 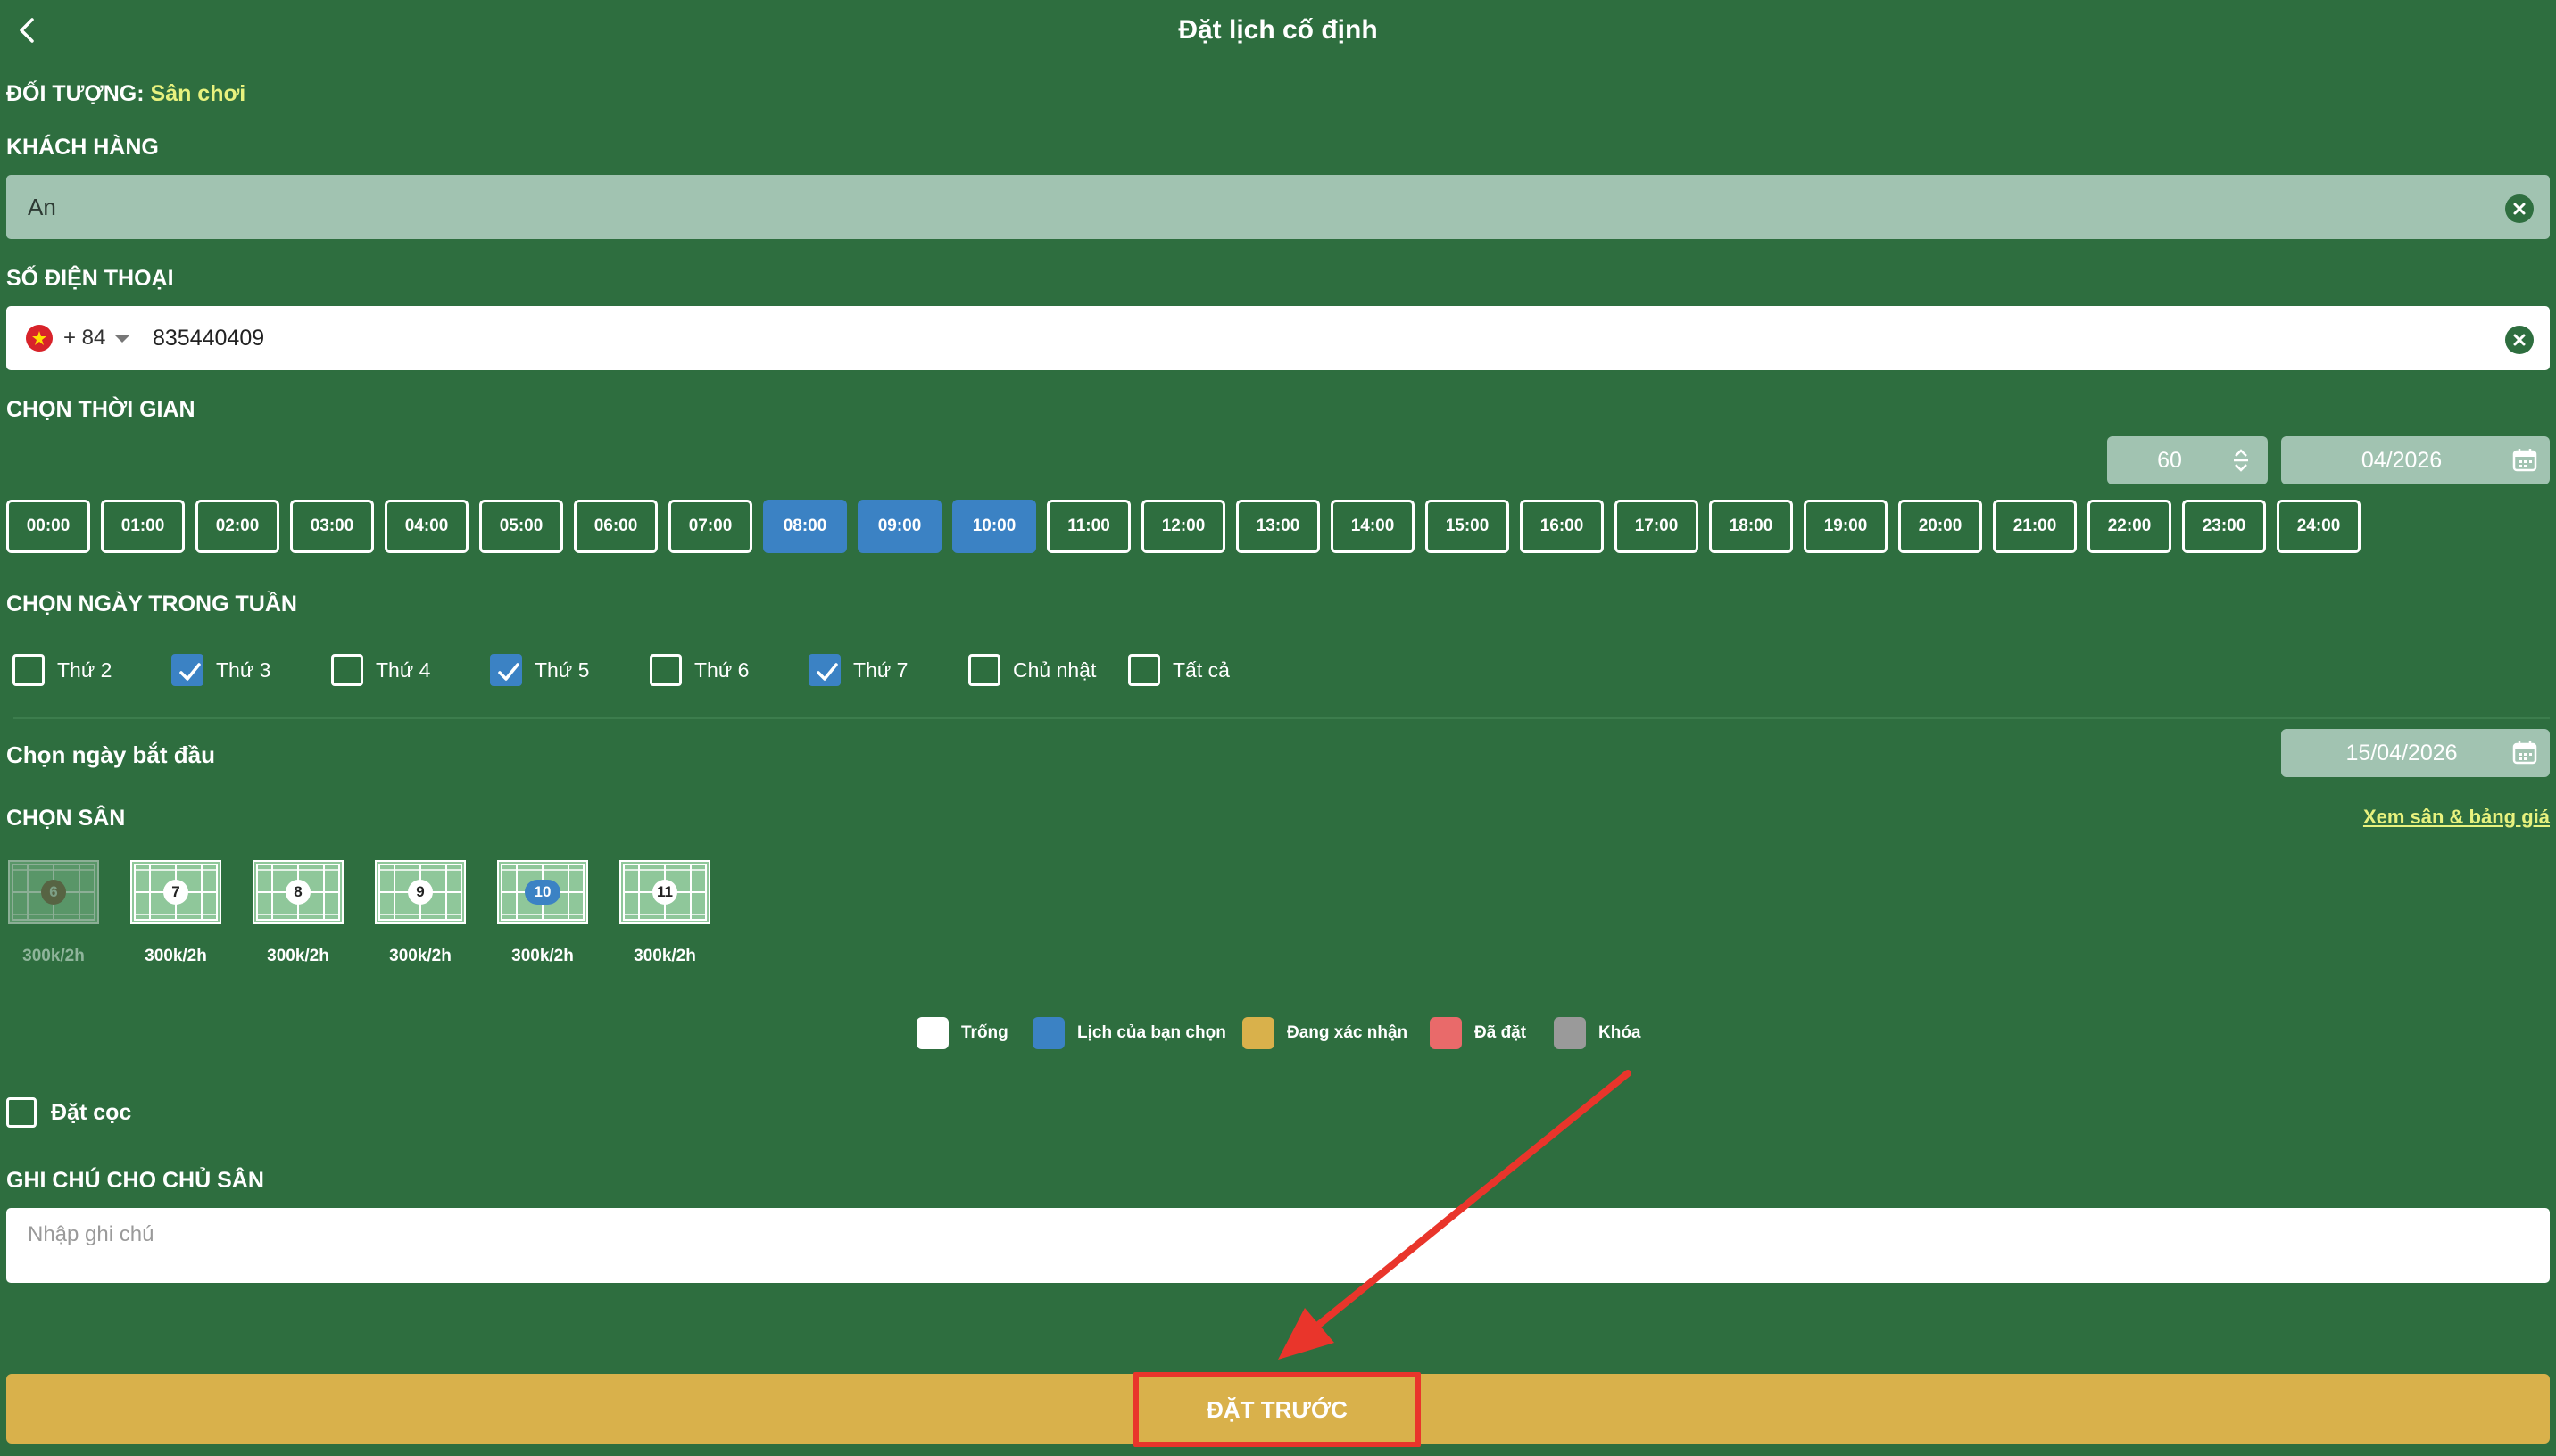 What do you see at coordinates (299, 892) in the screenshot?
I see `court-8: 8` at bounding box center [299, 892].